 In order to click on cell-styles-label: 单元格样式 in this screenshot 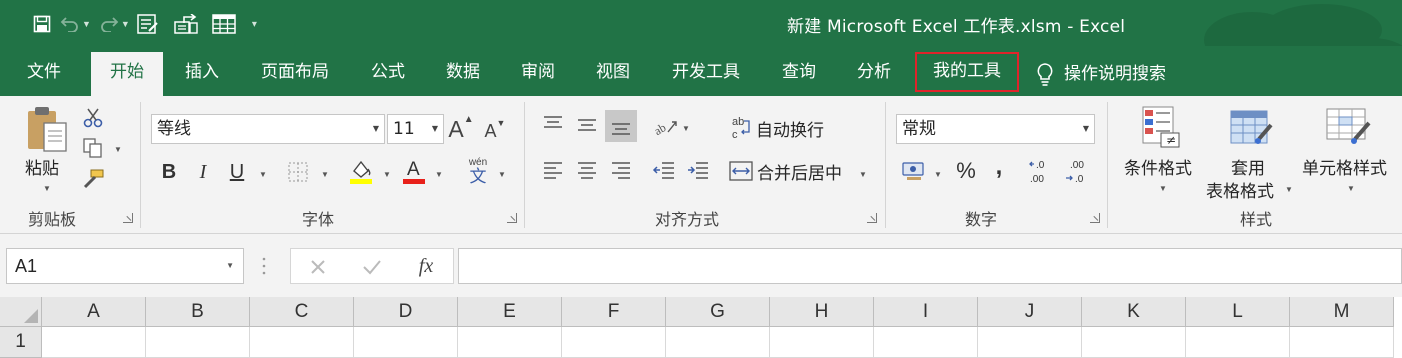, I will do `click(1344, 166)`.